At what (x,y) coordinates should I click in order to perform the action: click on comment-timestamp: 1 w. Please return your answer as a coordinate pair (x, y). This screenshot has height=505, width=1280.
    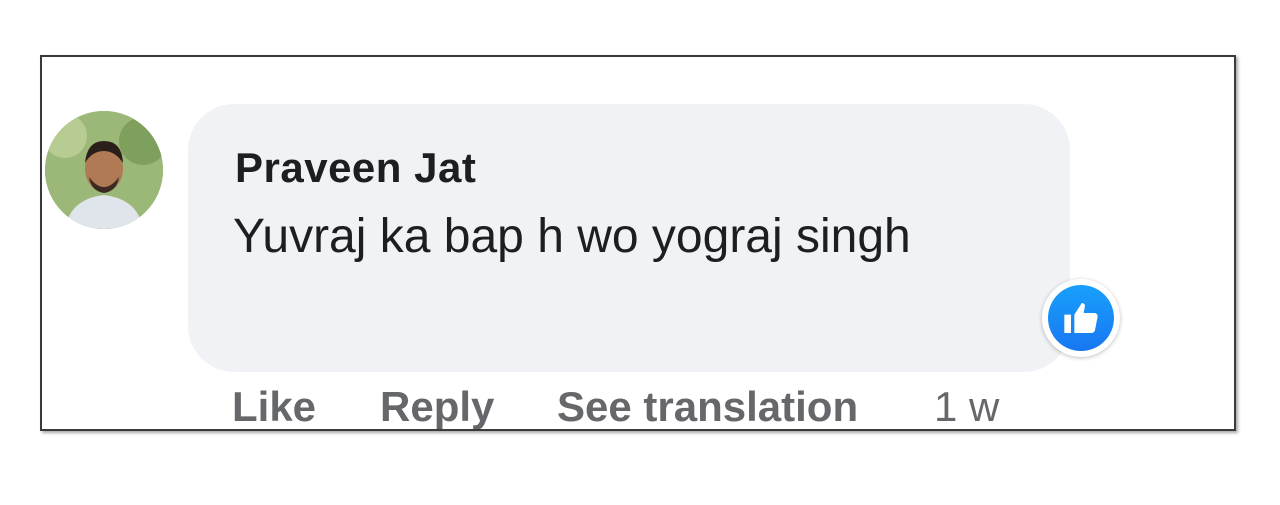
    Looking at the image, I should click on (966, 406).